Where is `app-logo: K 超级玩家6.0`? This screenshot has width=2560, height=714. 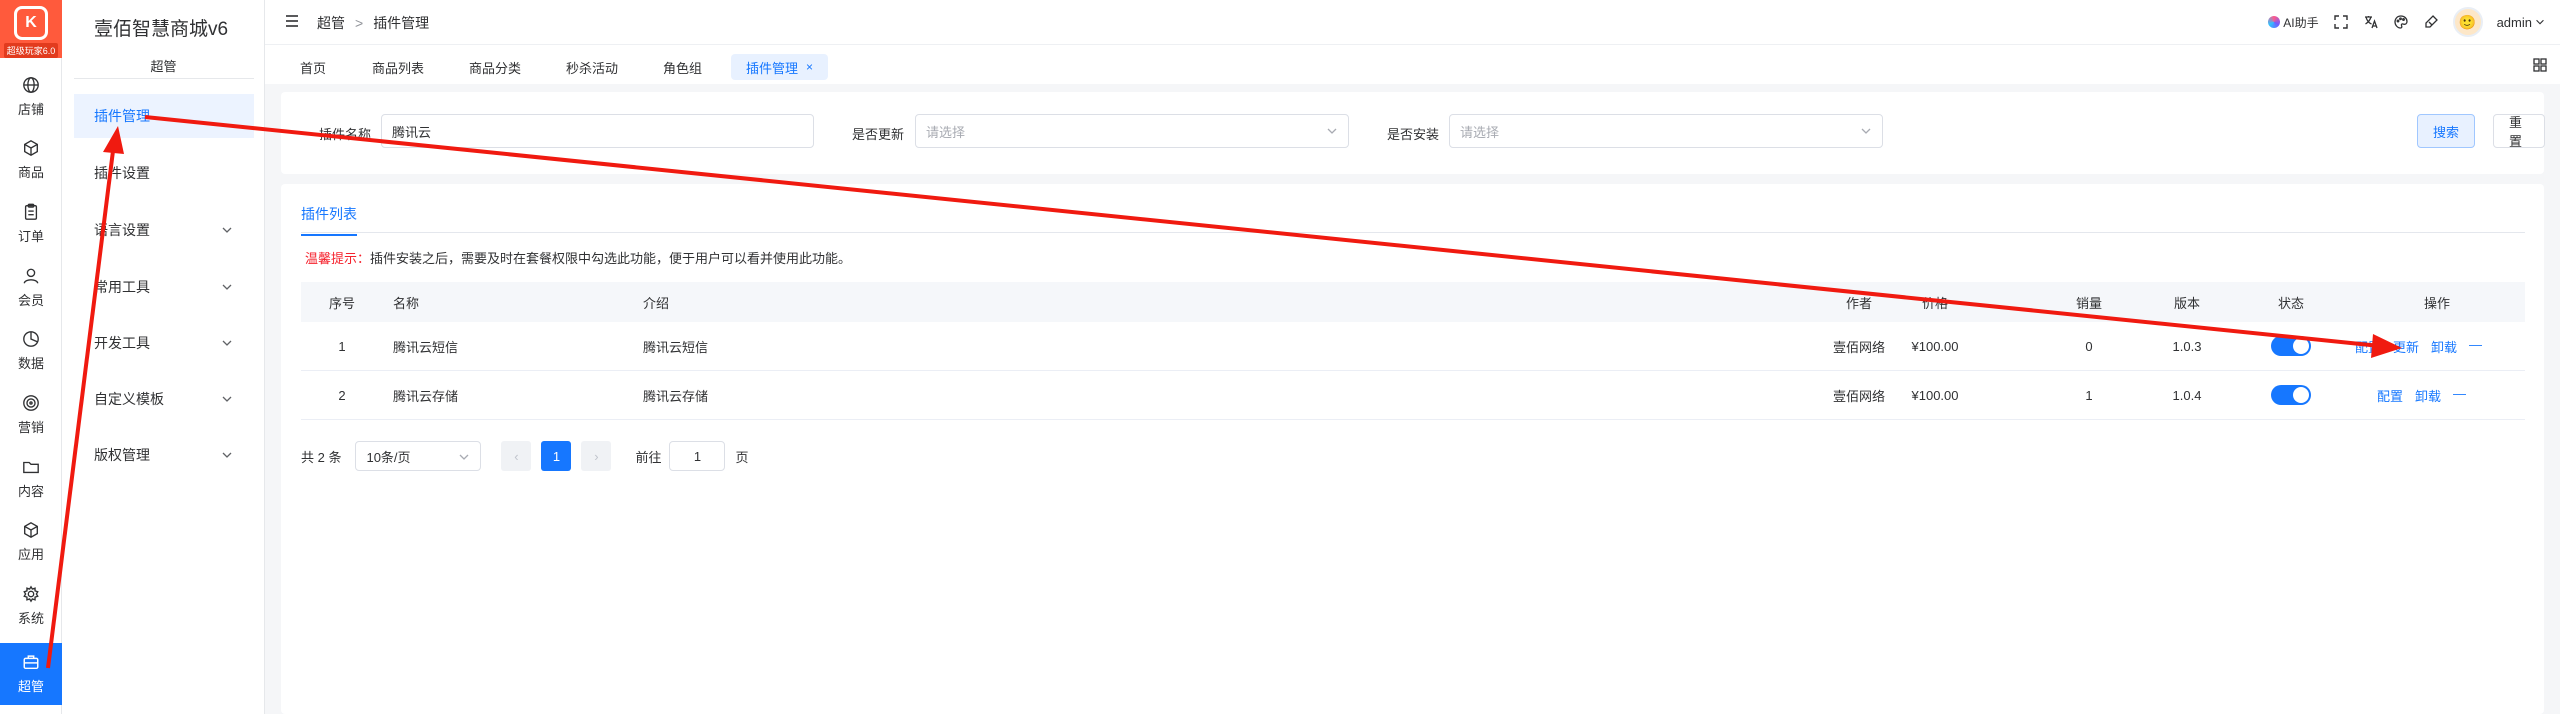
app-logo: K 超级玩家6.0 is located at coordinates (31, 29).